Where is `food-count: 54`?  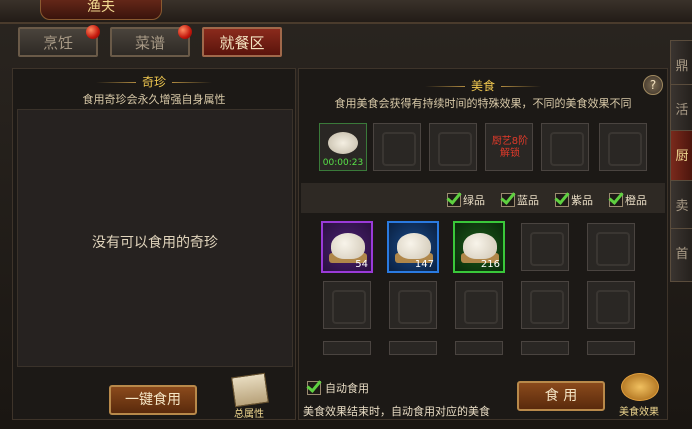 food-count: 54 is located at coordinates (361, 264).